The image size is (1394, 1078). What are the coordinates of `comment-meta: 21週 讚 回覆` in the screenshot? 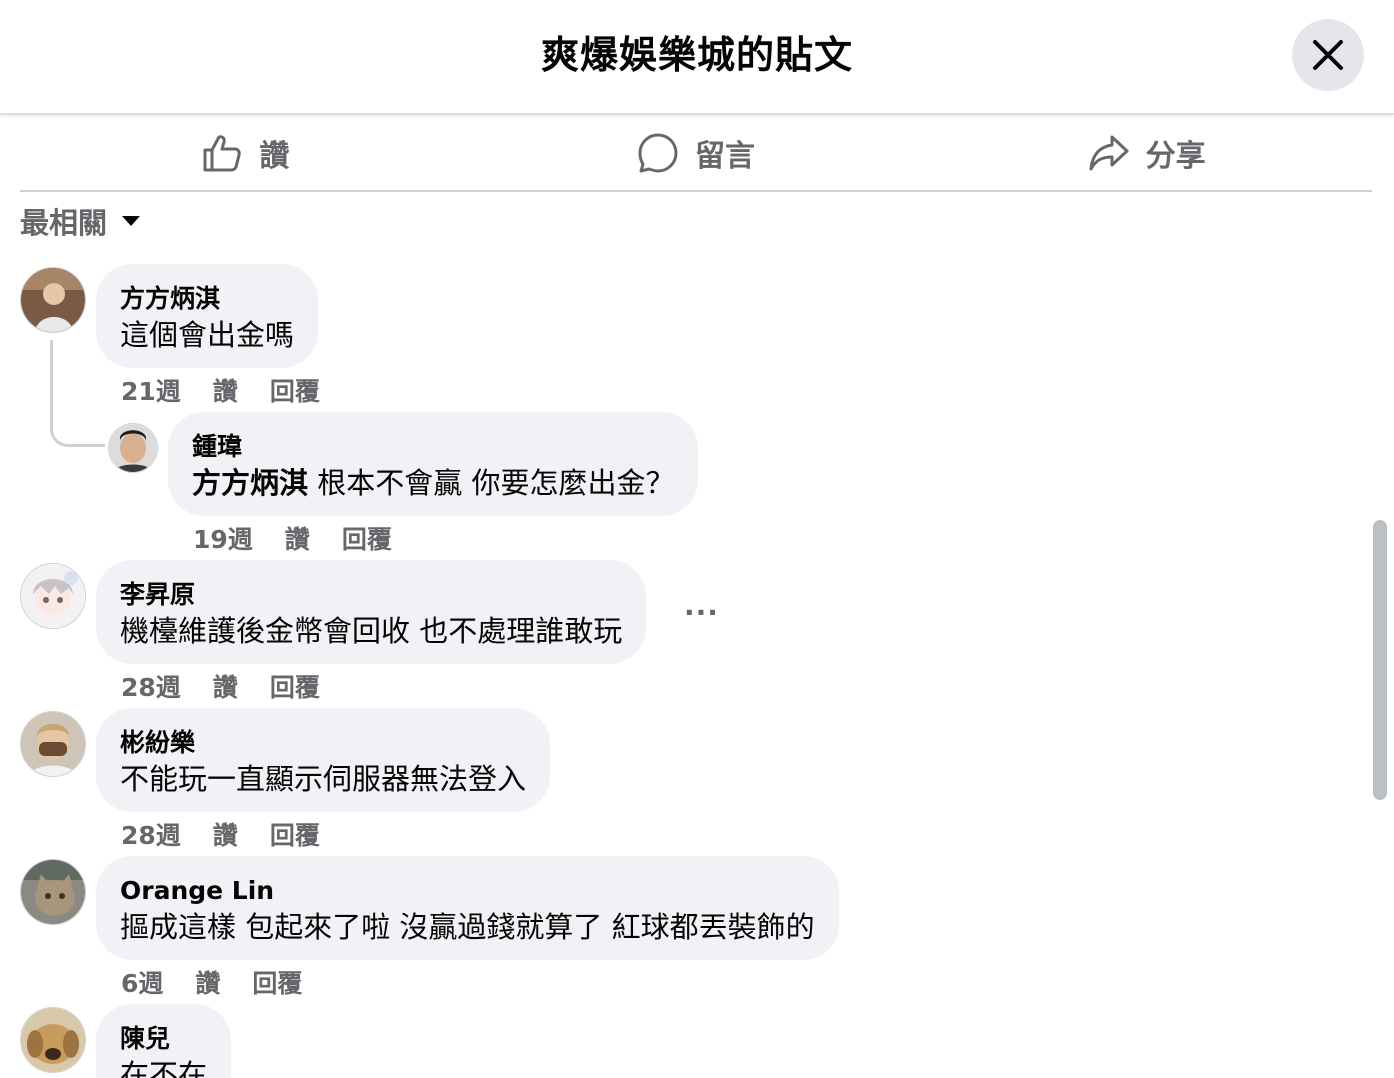 It's located at (220, 390).